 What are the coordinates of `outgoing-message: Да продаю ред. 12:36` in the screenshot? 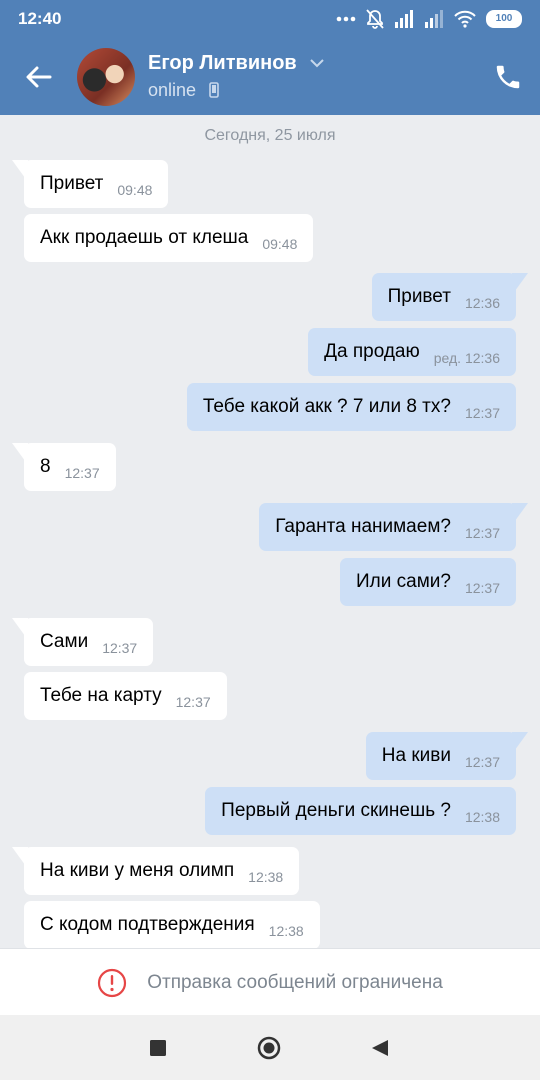 It's located at (412, 352).